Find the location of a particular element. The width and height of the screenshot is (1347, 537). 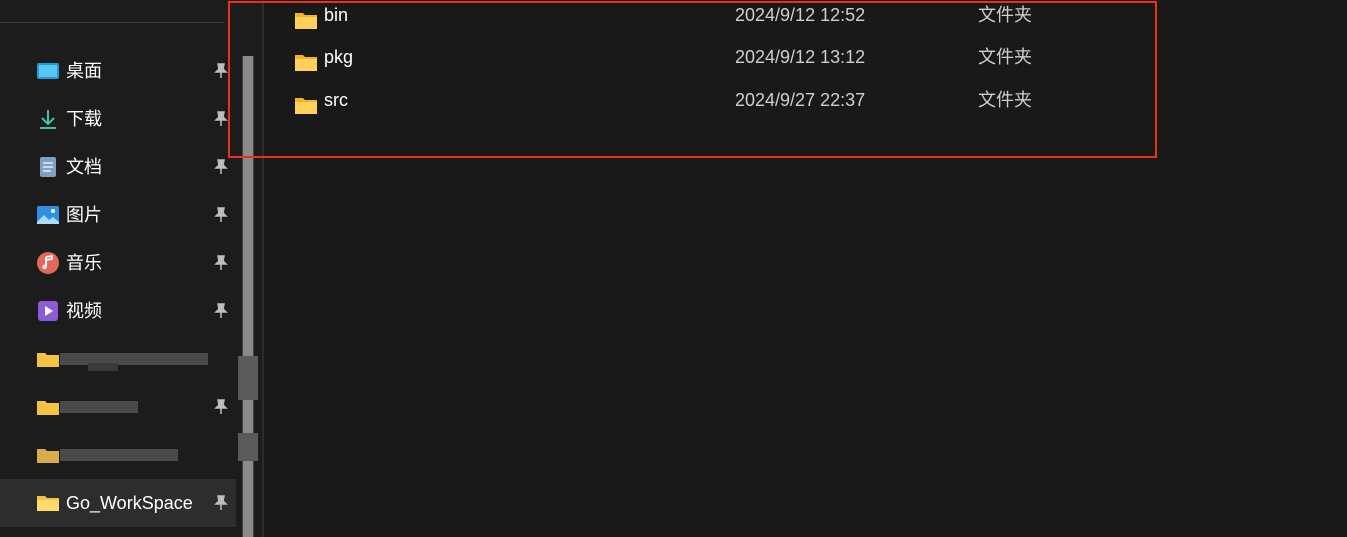

sidebar-item-label: 图片 is located at coordinates (84, 215).